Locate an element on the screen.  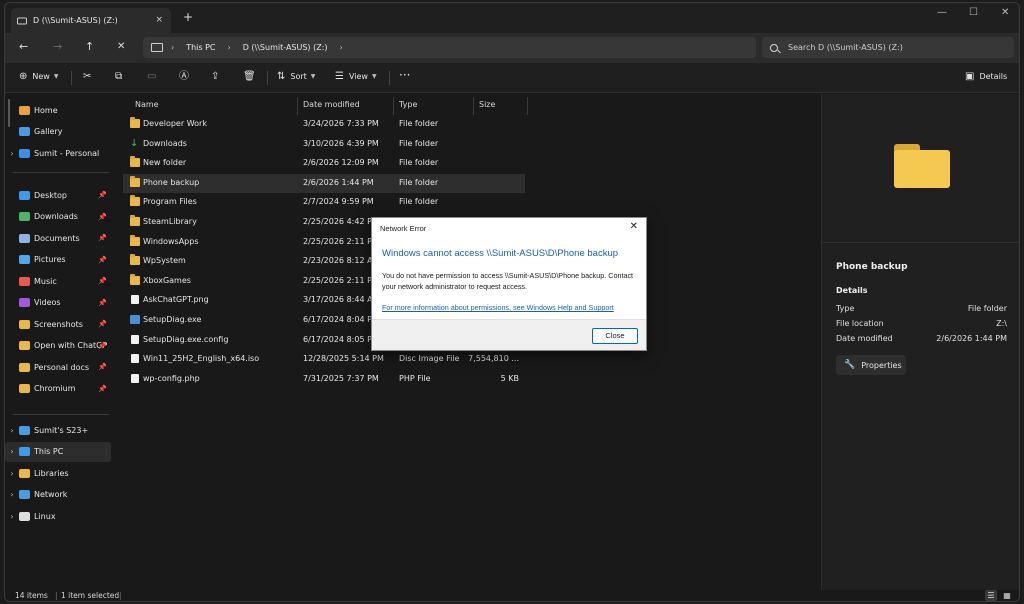
status-bar: 14 items | 1 item selected | ☰ ▦ is located at coordinates (512, 595).